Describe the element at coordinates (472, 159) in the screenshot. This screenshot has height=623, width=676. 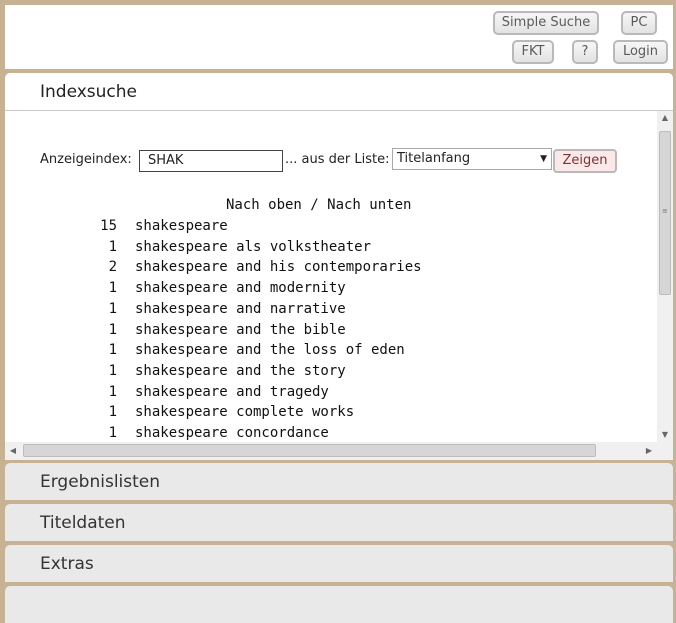
I see `list-select: Titelanfang ▼` at that location.